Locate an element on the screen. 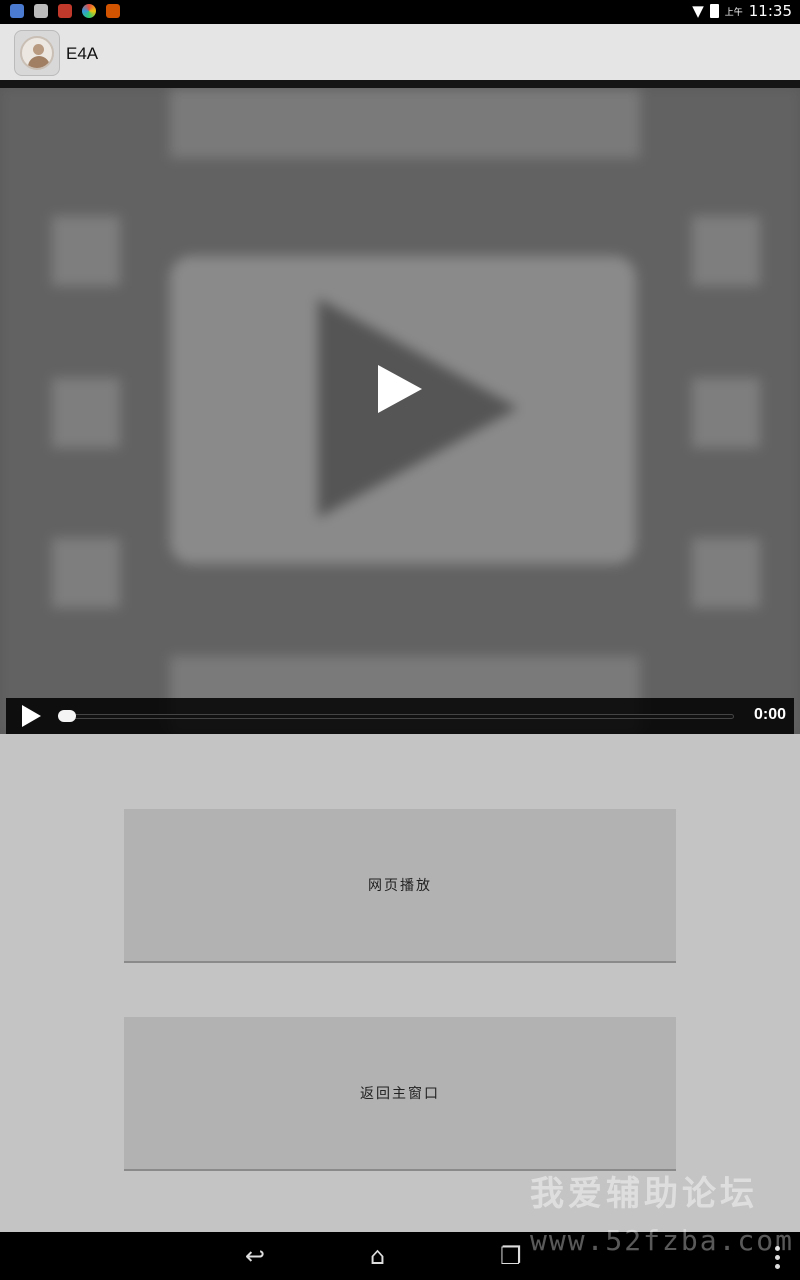 The width and height of the screenshot is (800, 1280). app-icon is located at coordinates (37, 53).